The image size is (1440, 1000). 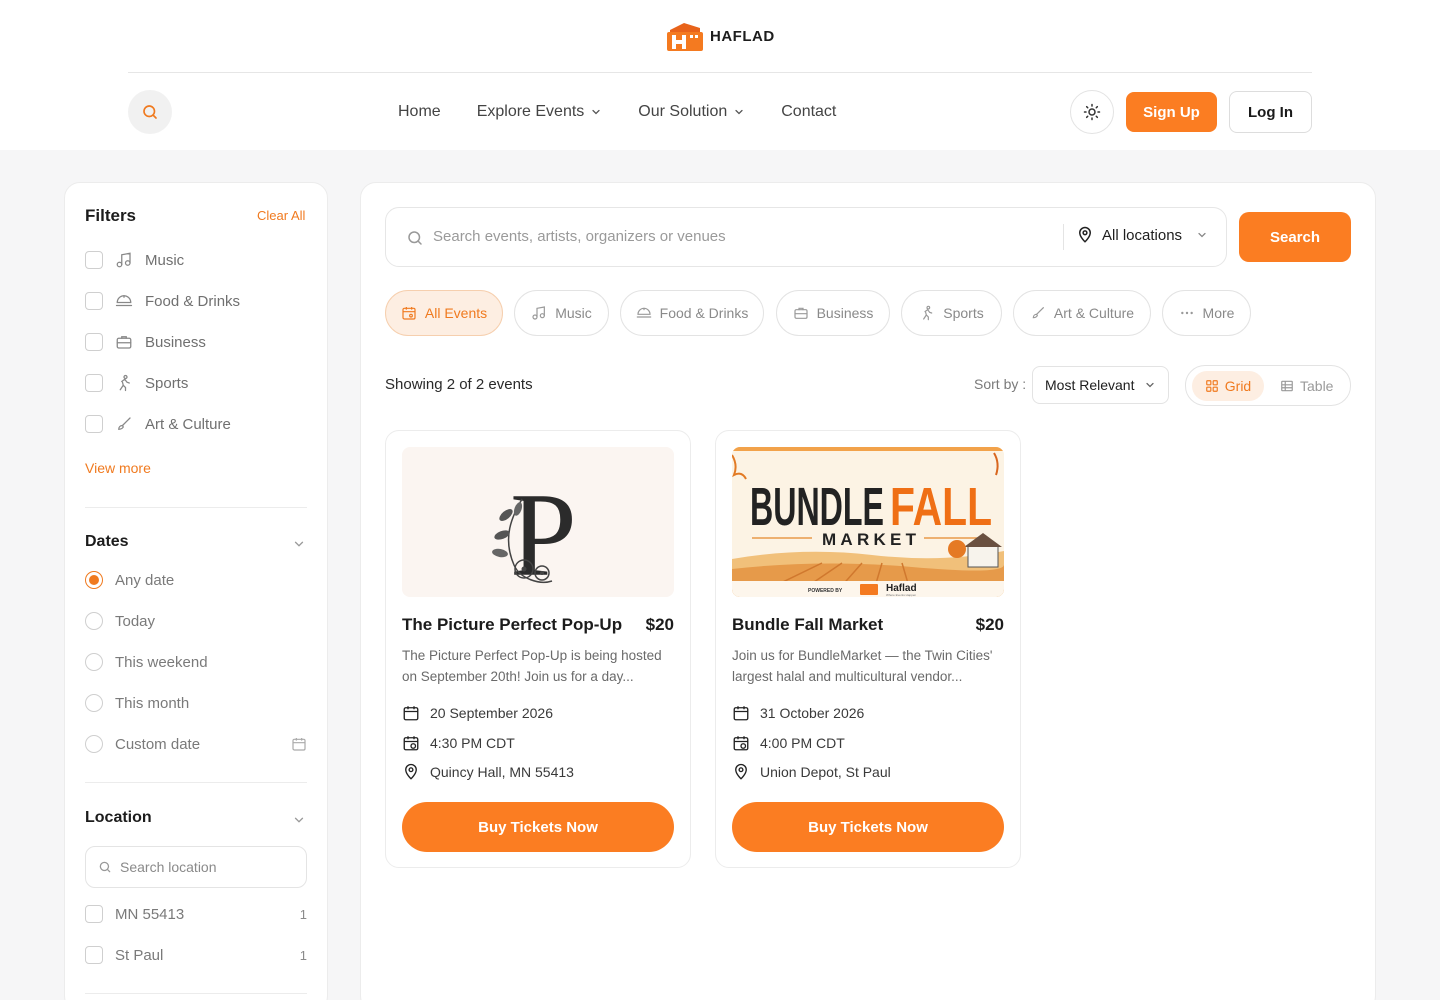 I want to click on location-select: All locations, so click(x=1142, y=235).